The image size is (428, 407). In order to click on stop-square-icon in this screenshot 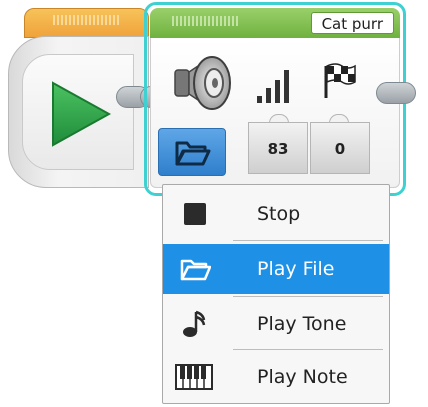, I will do `click(195, 214)`.